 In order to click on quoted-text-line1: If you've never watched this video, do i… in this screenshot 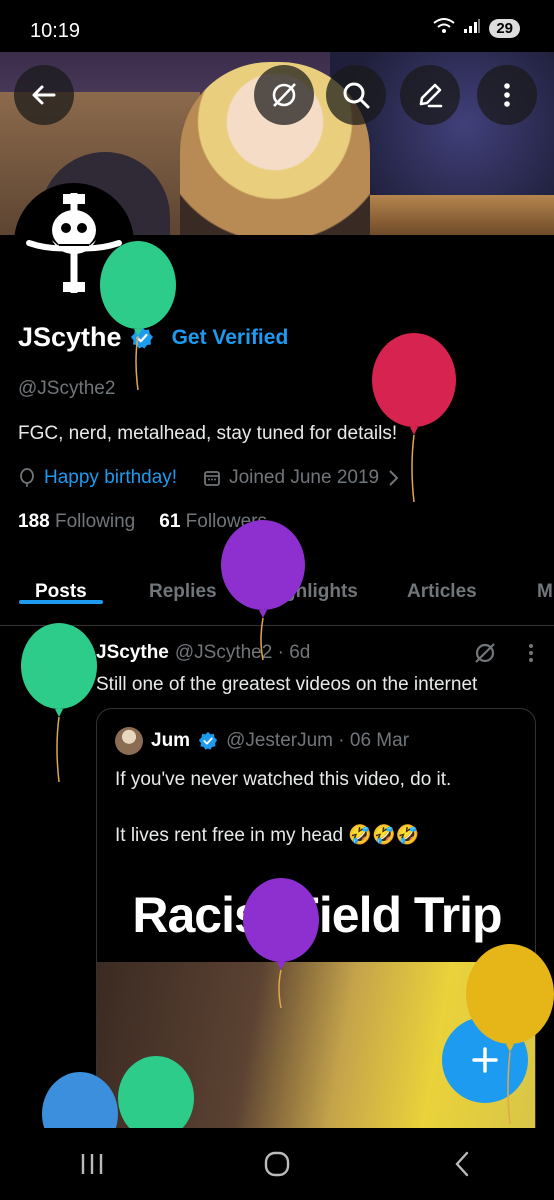, I will do `click(283, 779)`.